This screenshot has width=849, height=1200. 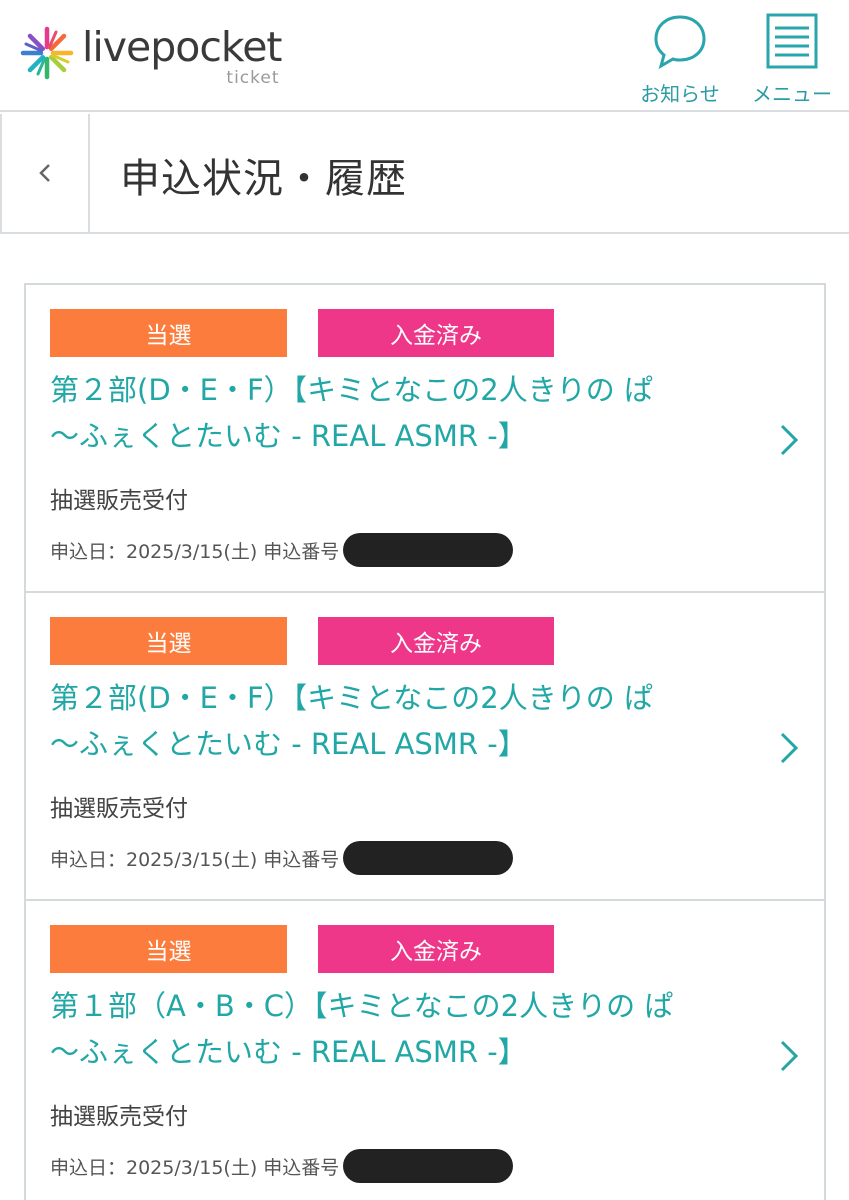 I want to click on news-button: お知らせ, so click(x=680, y=59).